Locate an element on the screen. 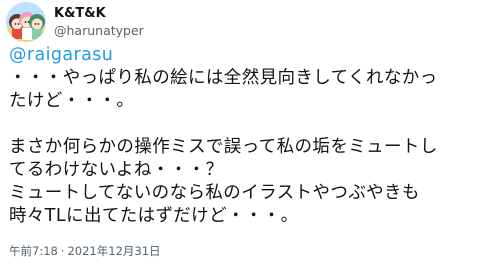 The width and height of the screenshot is (480, 266). tweet-header: K&T&K @harunatyper is located at coordinates (75, 22).